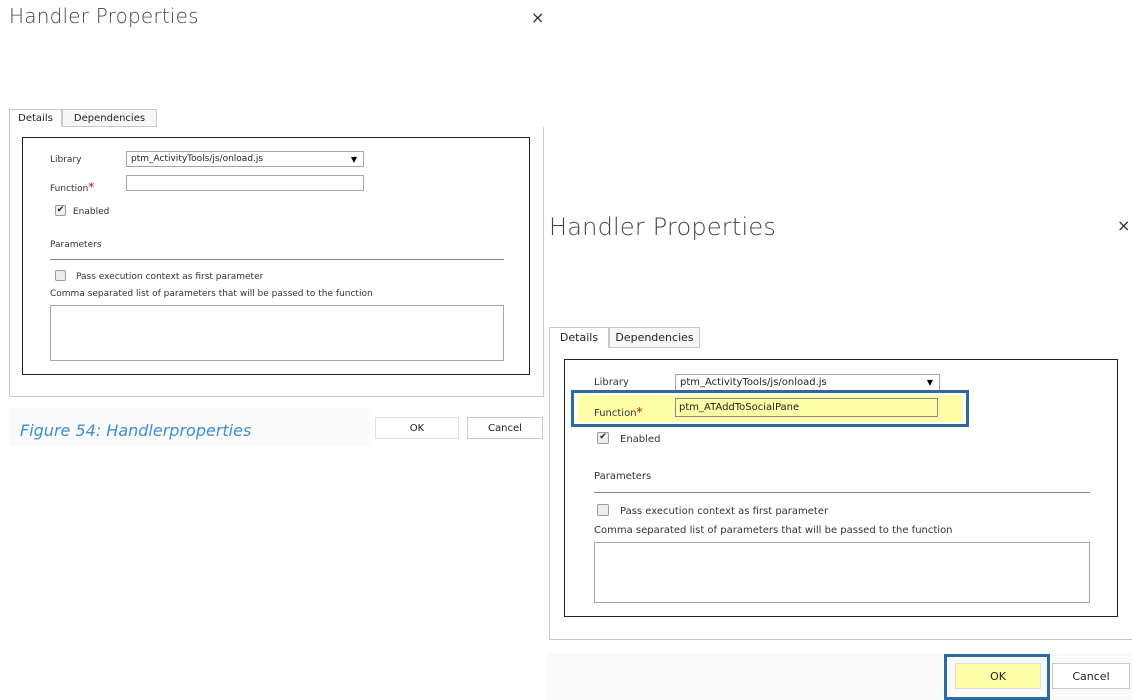 This screenshot has width=1132, height=700. Describe the element at coordinates (245, 183) in the screenshot. I see `function-input` at that location.